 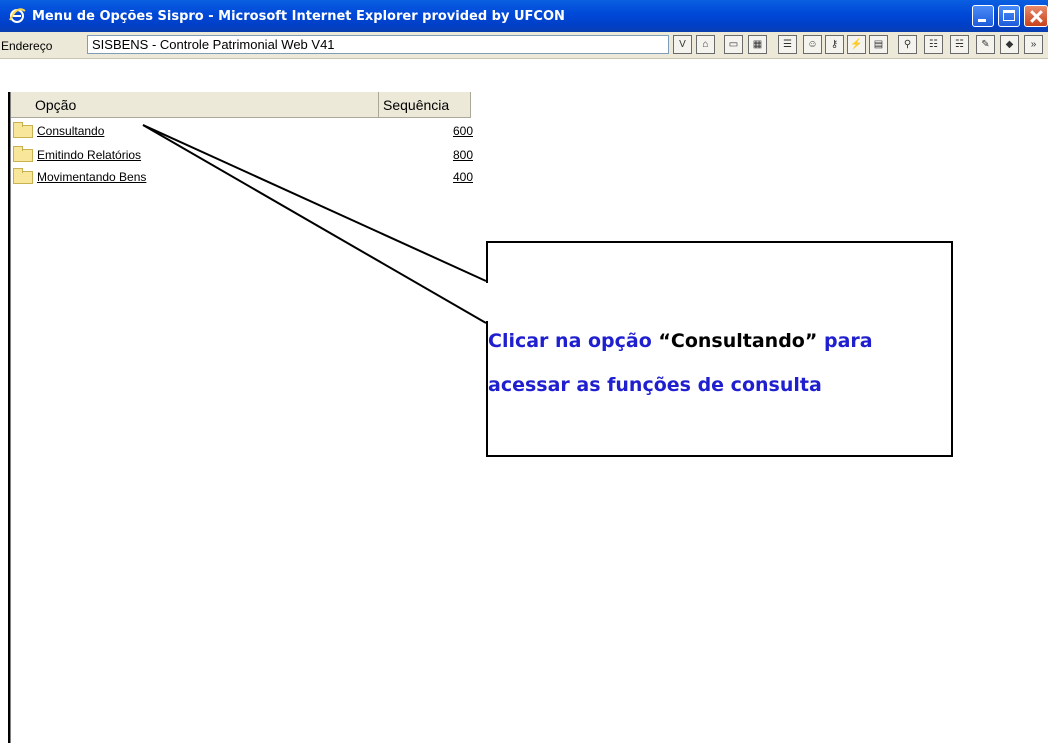 What do you see at coordinates (91, 177) in the screenshot?
I see `option-link-movimentando-bens: Movimentando Bens` at bounding box center [91, 177].